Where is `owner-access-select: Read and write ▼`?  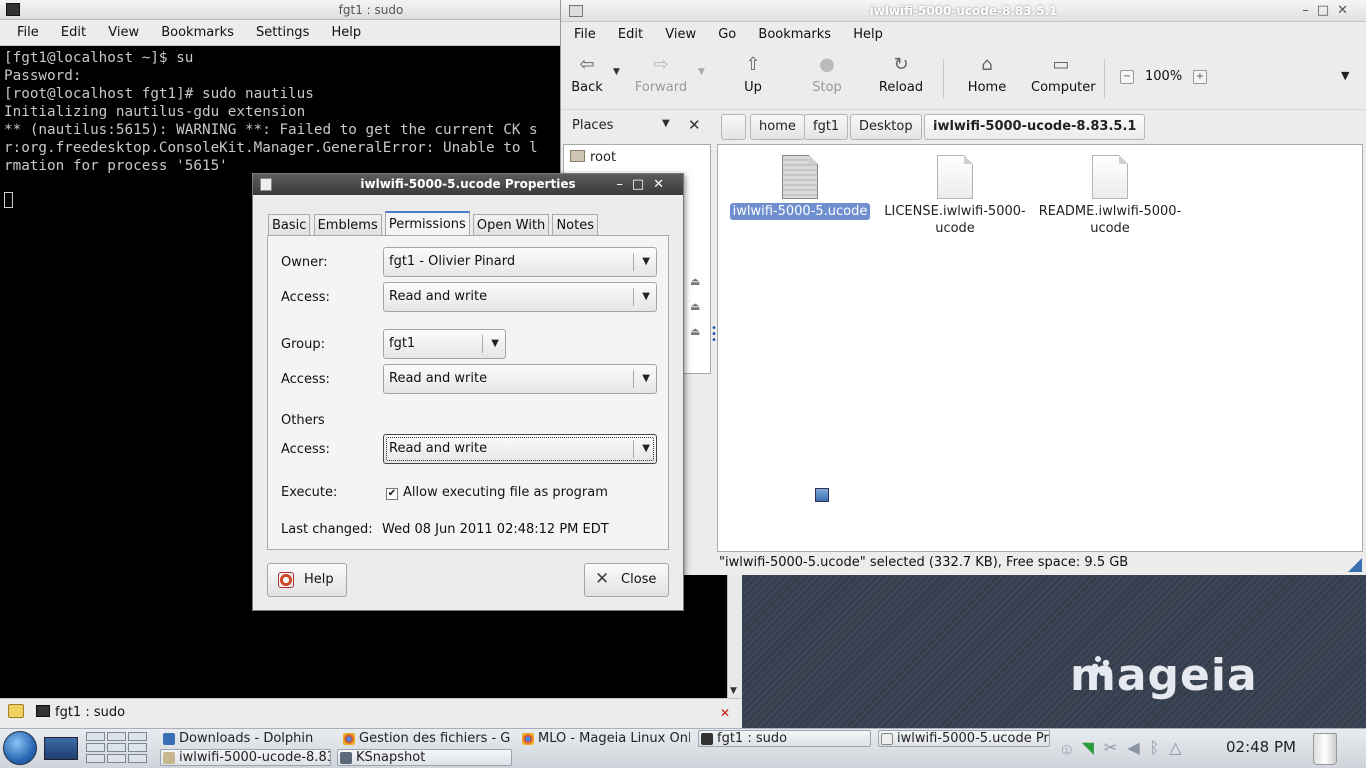
owner-access-select: Read and write ▼ is located at coordinates (520, 297).